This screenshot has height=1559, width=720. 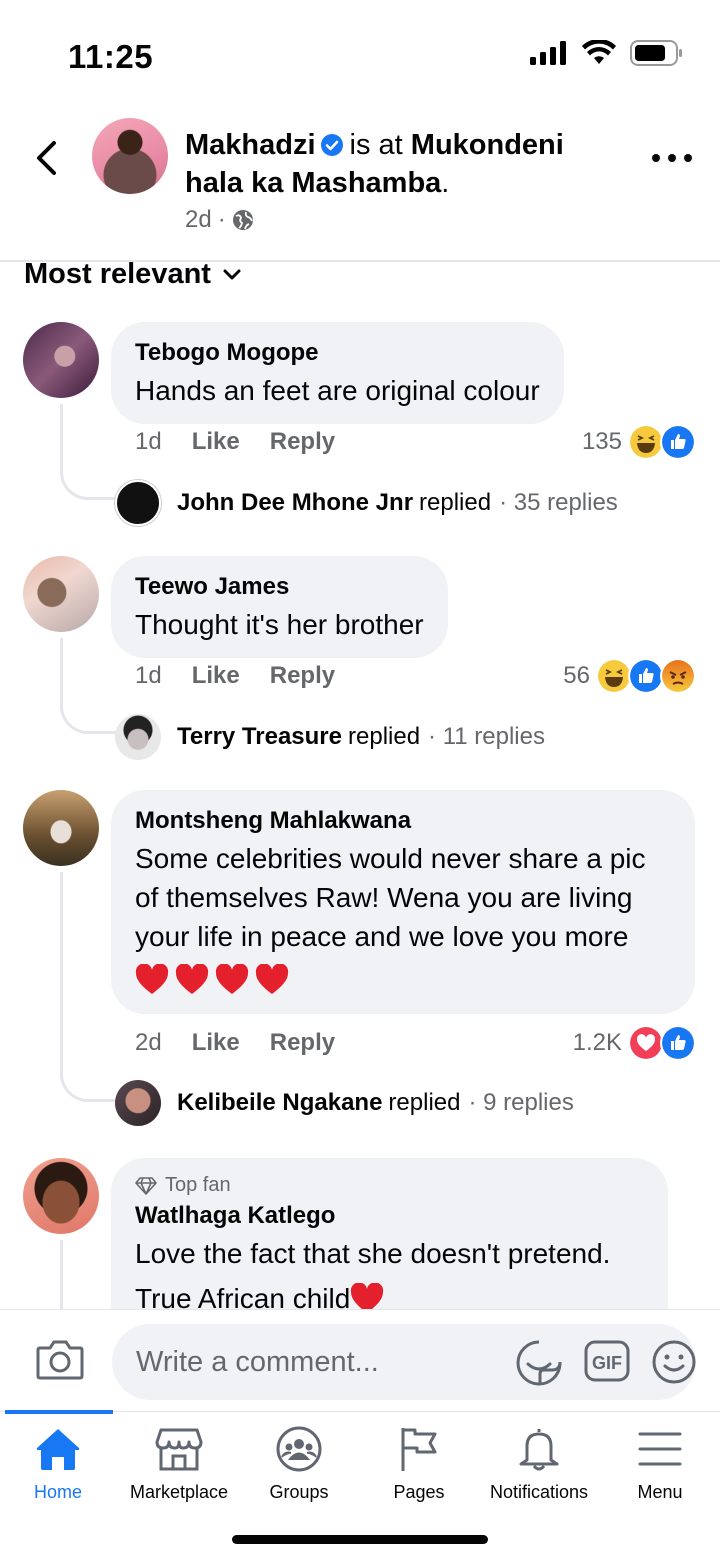 I want to click on svg-text: GIF, so click(x=607, y=1363).